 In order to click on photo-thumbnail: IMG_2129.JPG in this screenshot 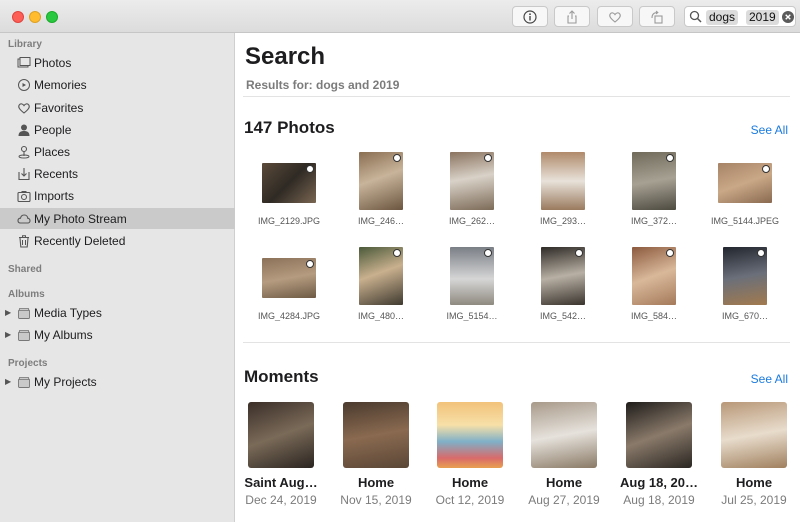, I will do `click(289, 192)`.